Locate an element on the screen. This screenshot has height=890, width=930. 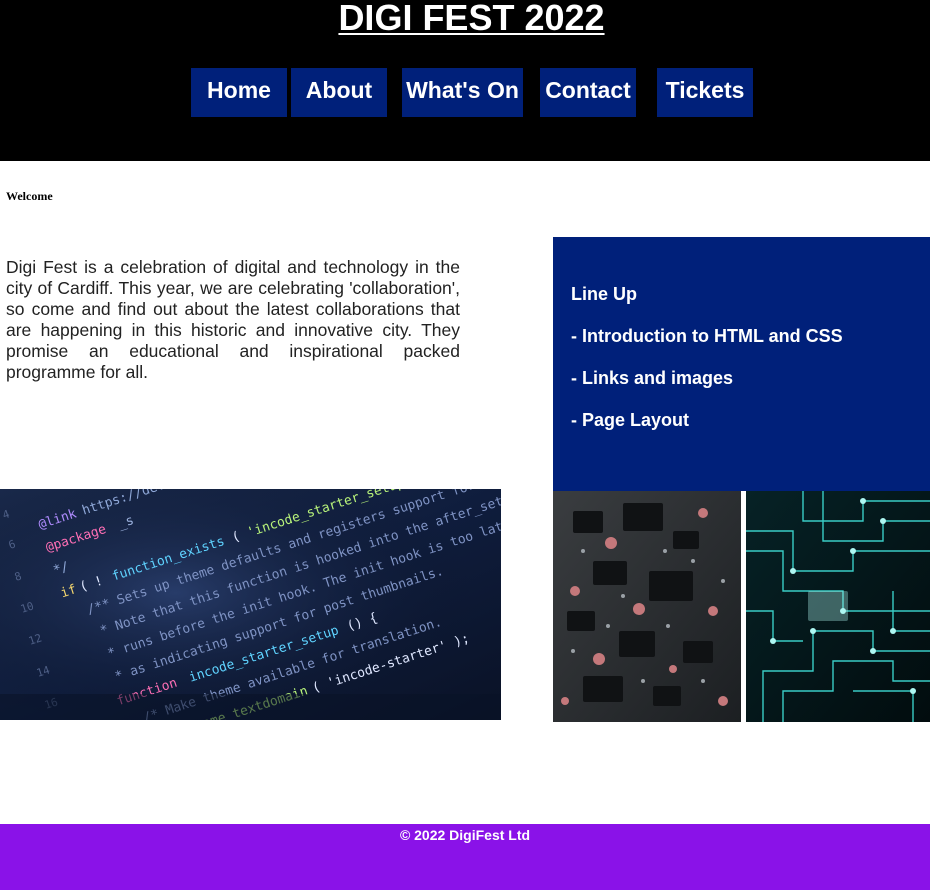
lineup-item: - Page Layout is located at coordinates (630, 420).